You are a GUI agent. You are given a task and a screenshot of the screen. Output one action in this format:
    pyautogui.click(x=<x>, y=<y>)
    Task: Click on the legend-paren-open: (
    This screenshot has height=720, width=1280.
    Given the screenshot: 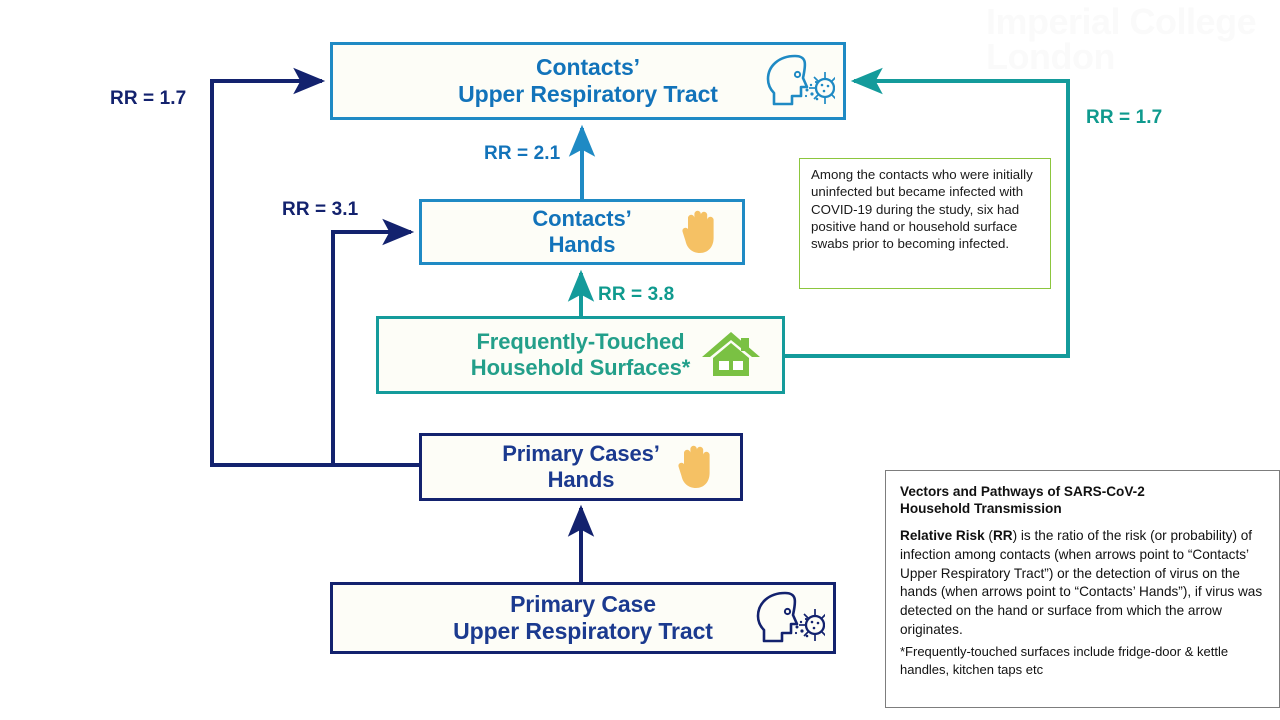 What is the action you would take?
    pyautogui.click(x=988, y=535)
    